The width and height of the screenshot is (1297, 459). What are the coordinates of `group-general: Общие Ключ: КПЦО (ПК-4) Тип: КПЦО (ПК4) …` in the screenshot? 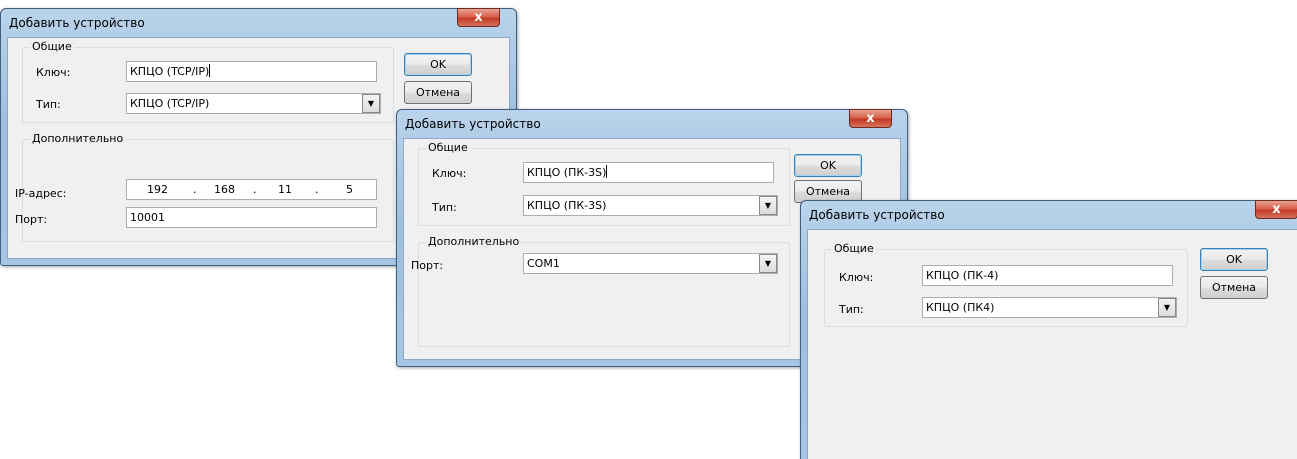 It's located at (1006, 284).